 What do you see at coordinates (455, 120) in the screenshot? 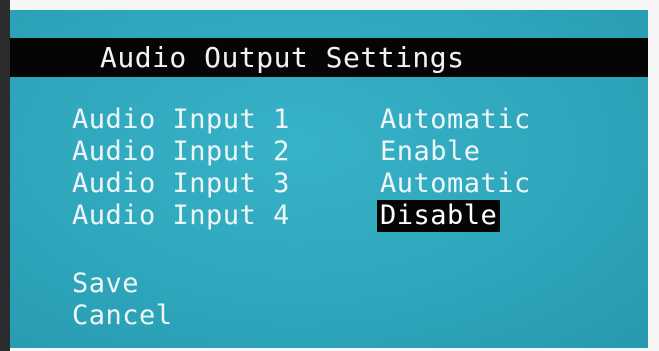
I see `audio-input-1-value: Automatic` at bounding box center [455, 120].